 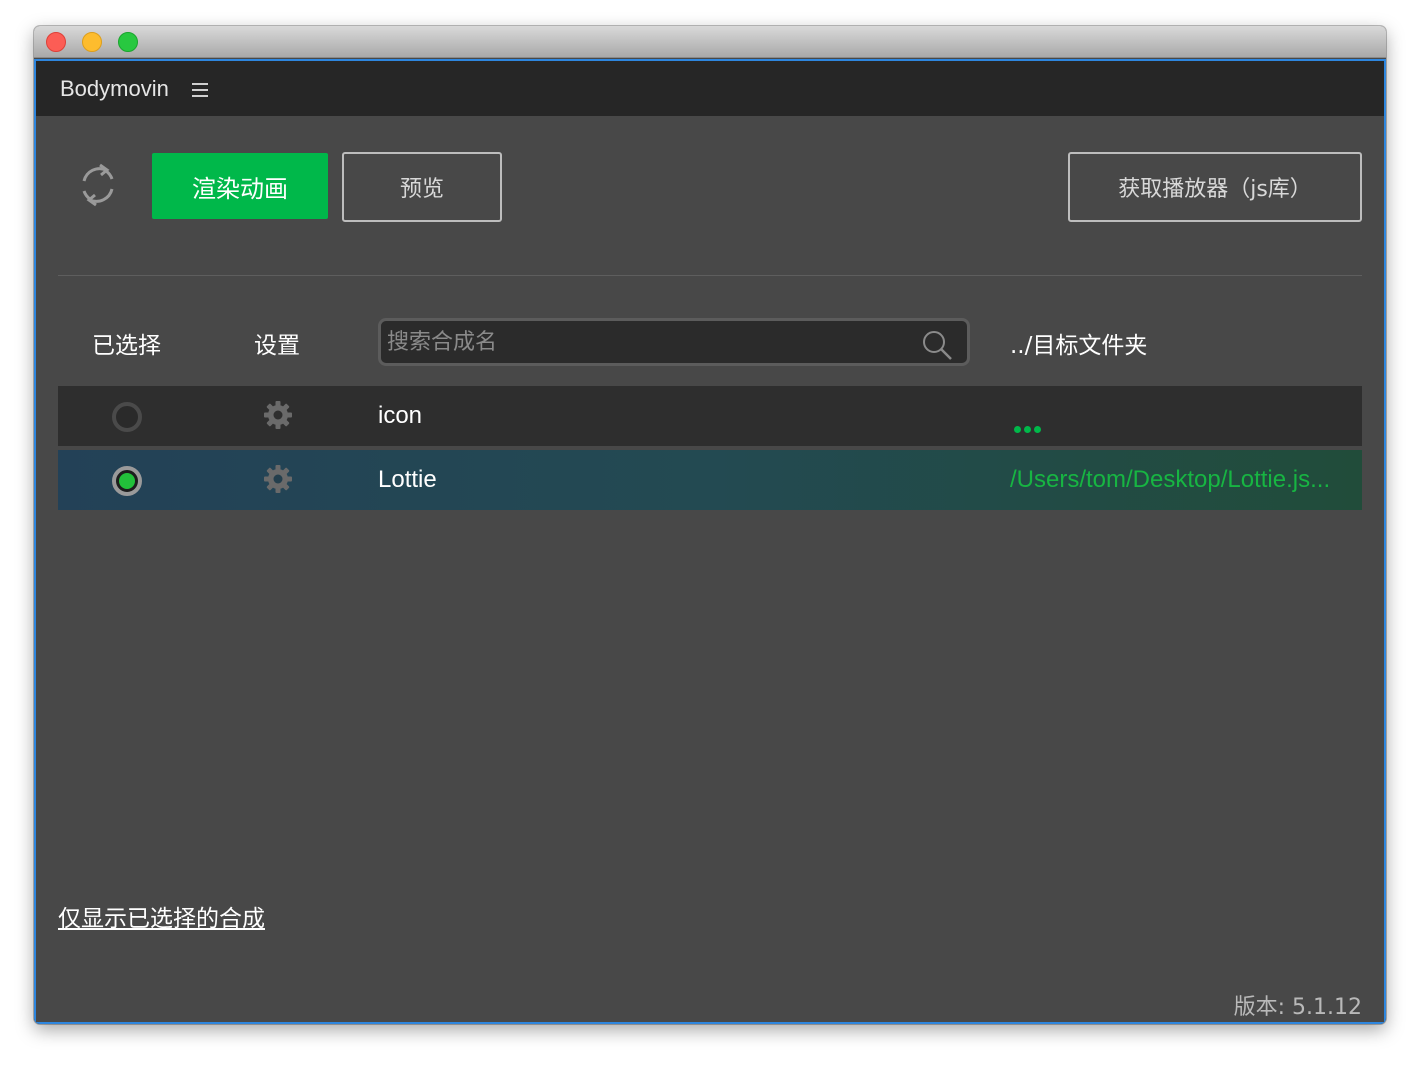 I want to click on column-header-destination: ../目标文件夹, so click(x=1079, y=346).